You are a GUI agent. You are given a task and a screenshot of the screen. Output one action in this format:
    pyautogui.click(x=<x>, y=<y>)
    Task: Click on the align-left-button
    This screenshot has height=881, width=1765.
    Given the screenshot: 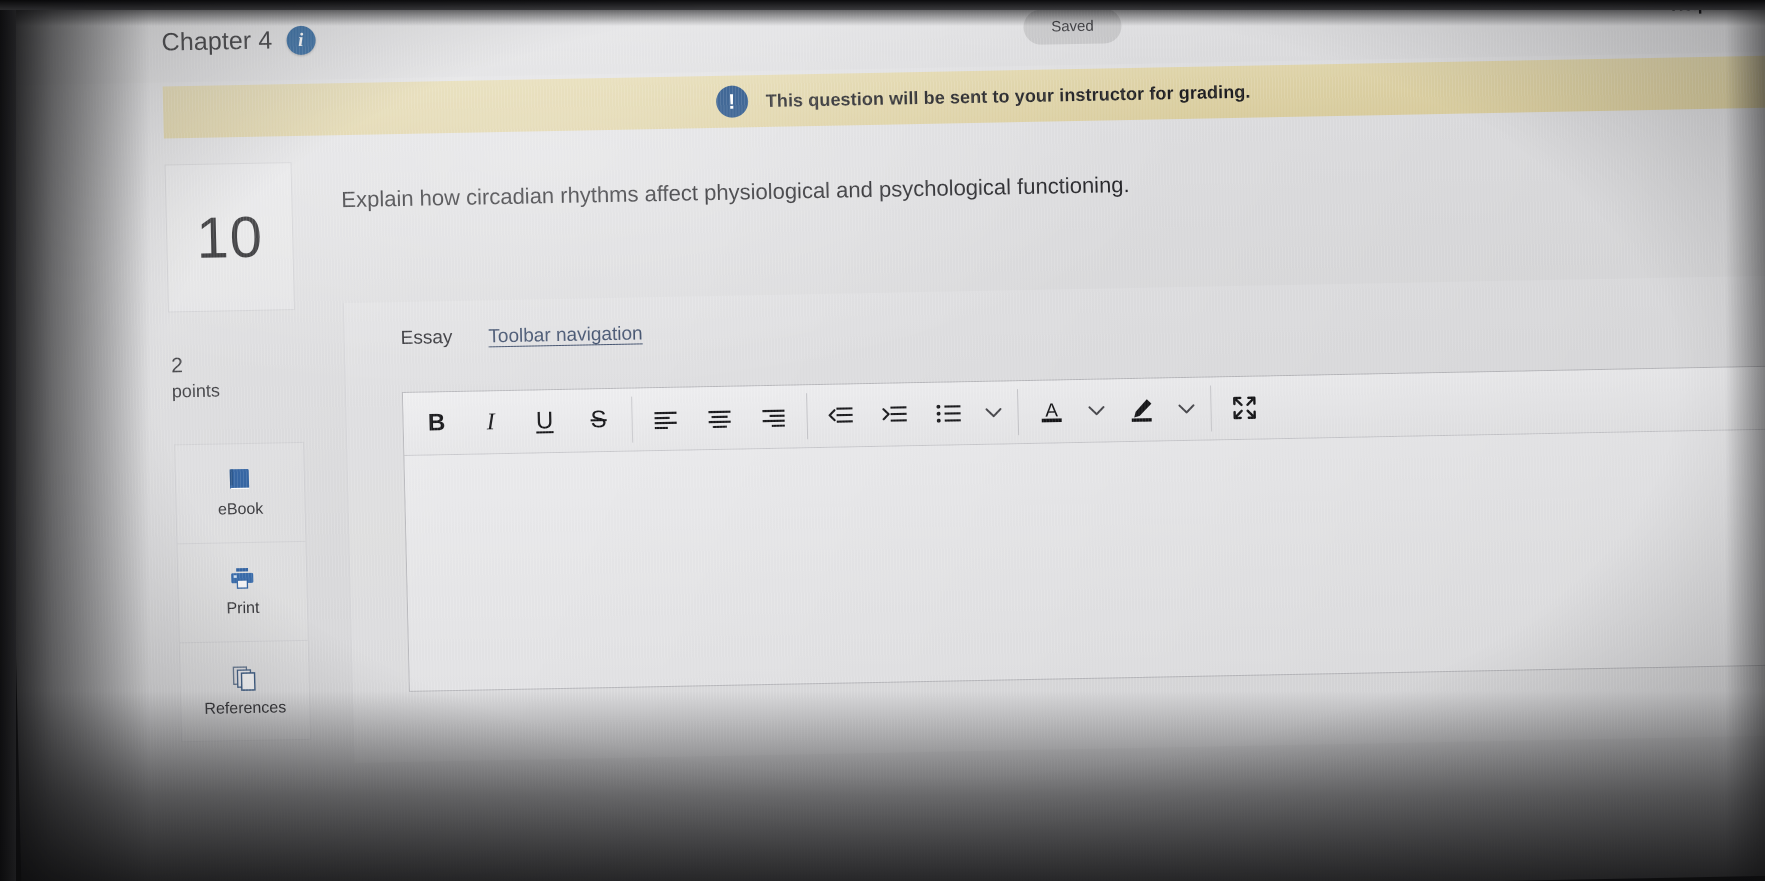 What is the action you would take?
    pyautogui.click(x=665, y=418)
    